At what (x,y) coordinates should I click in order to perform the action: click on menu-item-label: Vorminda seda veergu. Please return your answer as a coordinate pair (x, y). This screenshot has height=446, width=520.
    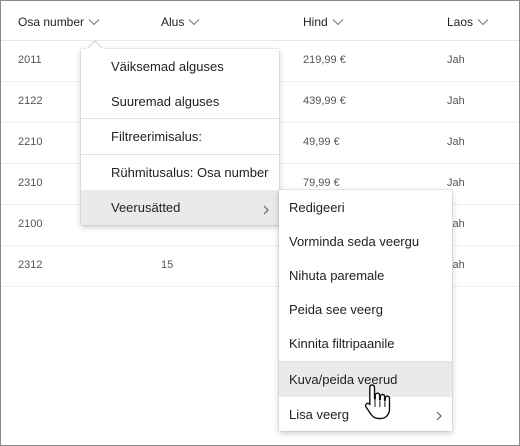
    Looking at the image, I should click on (354, 241).